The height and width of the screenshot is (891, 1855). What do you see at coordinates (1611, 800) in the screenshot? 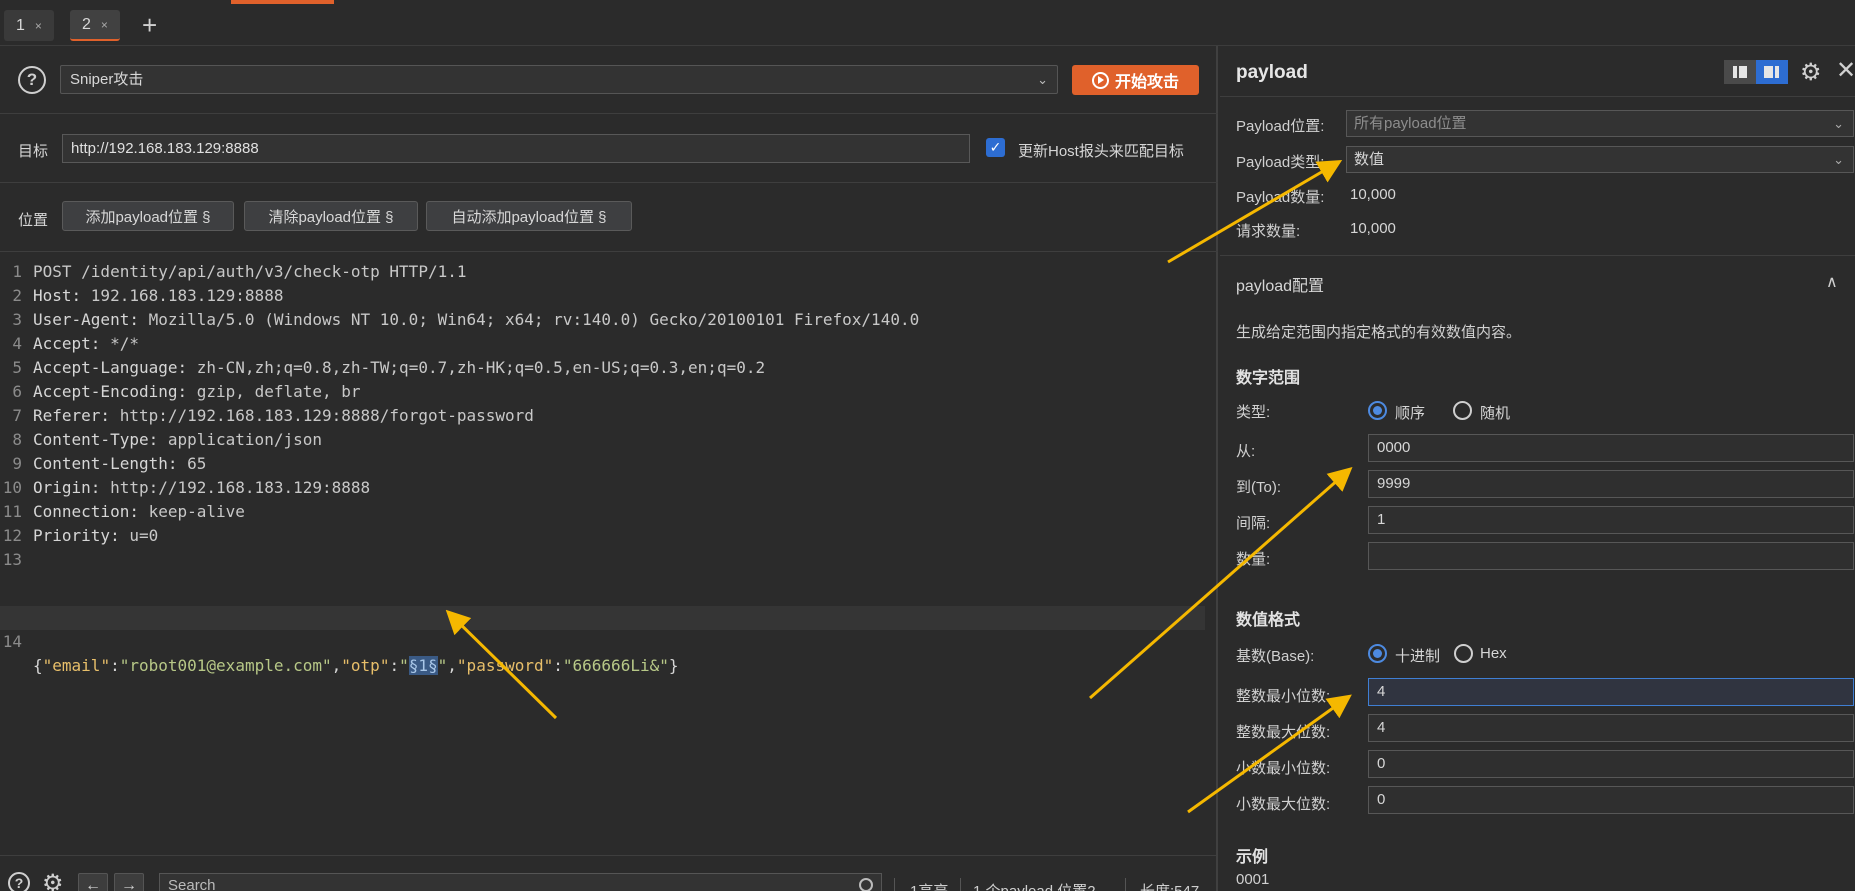
I see `max-fraction-digits-input: 0` at bounding box center [1611, 800].